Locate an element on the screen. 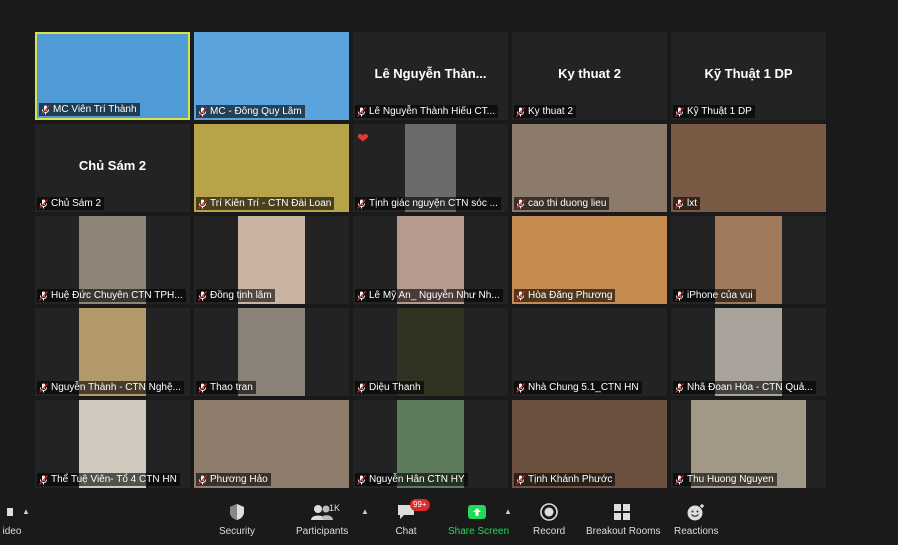  participant-name: MC Viên Trí Thành is located at coordinates (95, 109).